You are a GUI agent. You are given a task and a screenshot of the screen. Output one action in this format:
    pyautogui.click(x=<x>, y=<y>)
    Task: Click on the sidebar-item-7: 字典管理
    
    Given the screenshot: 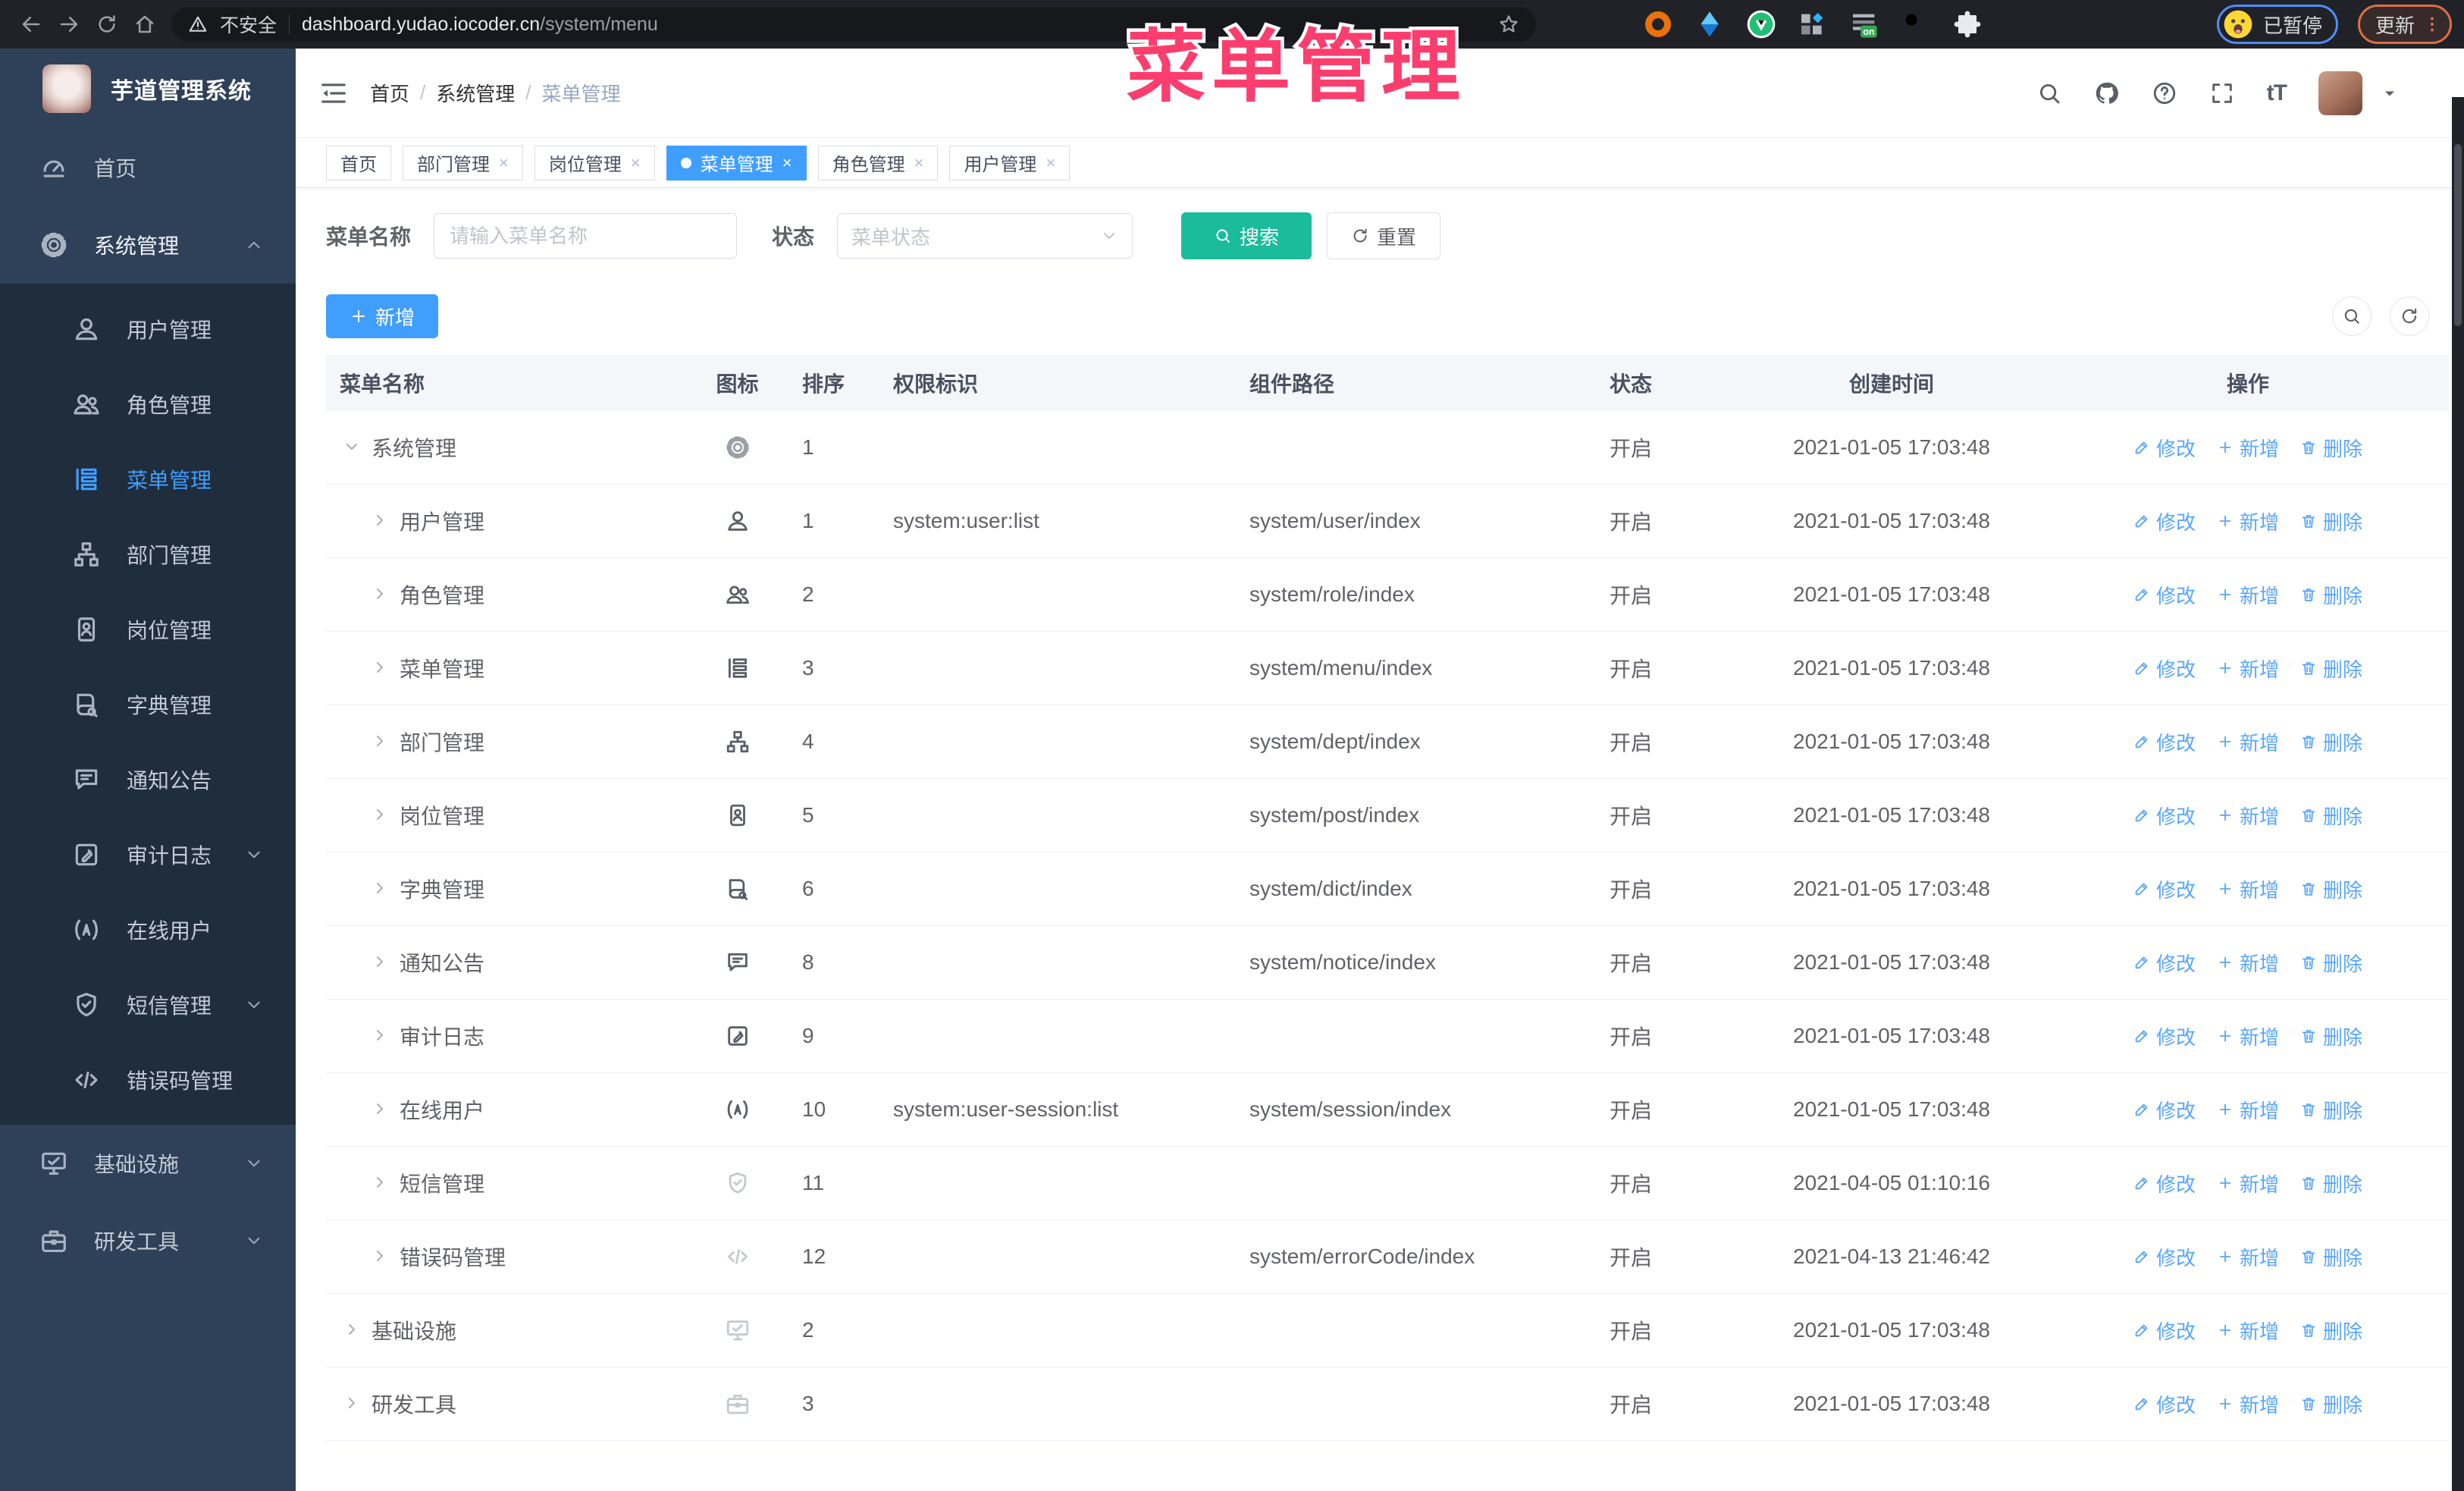 What is the action you would take?
    pyautogui.click(x=148, y=704)
    